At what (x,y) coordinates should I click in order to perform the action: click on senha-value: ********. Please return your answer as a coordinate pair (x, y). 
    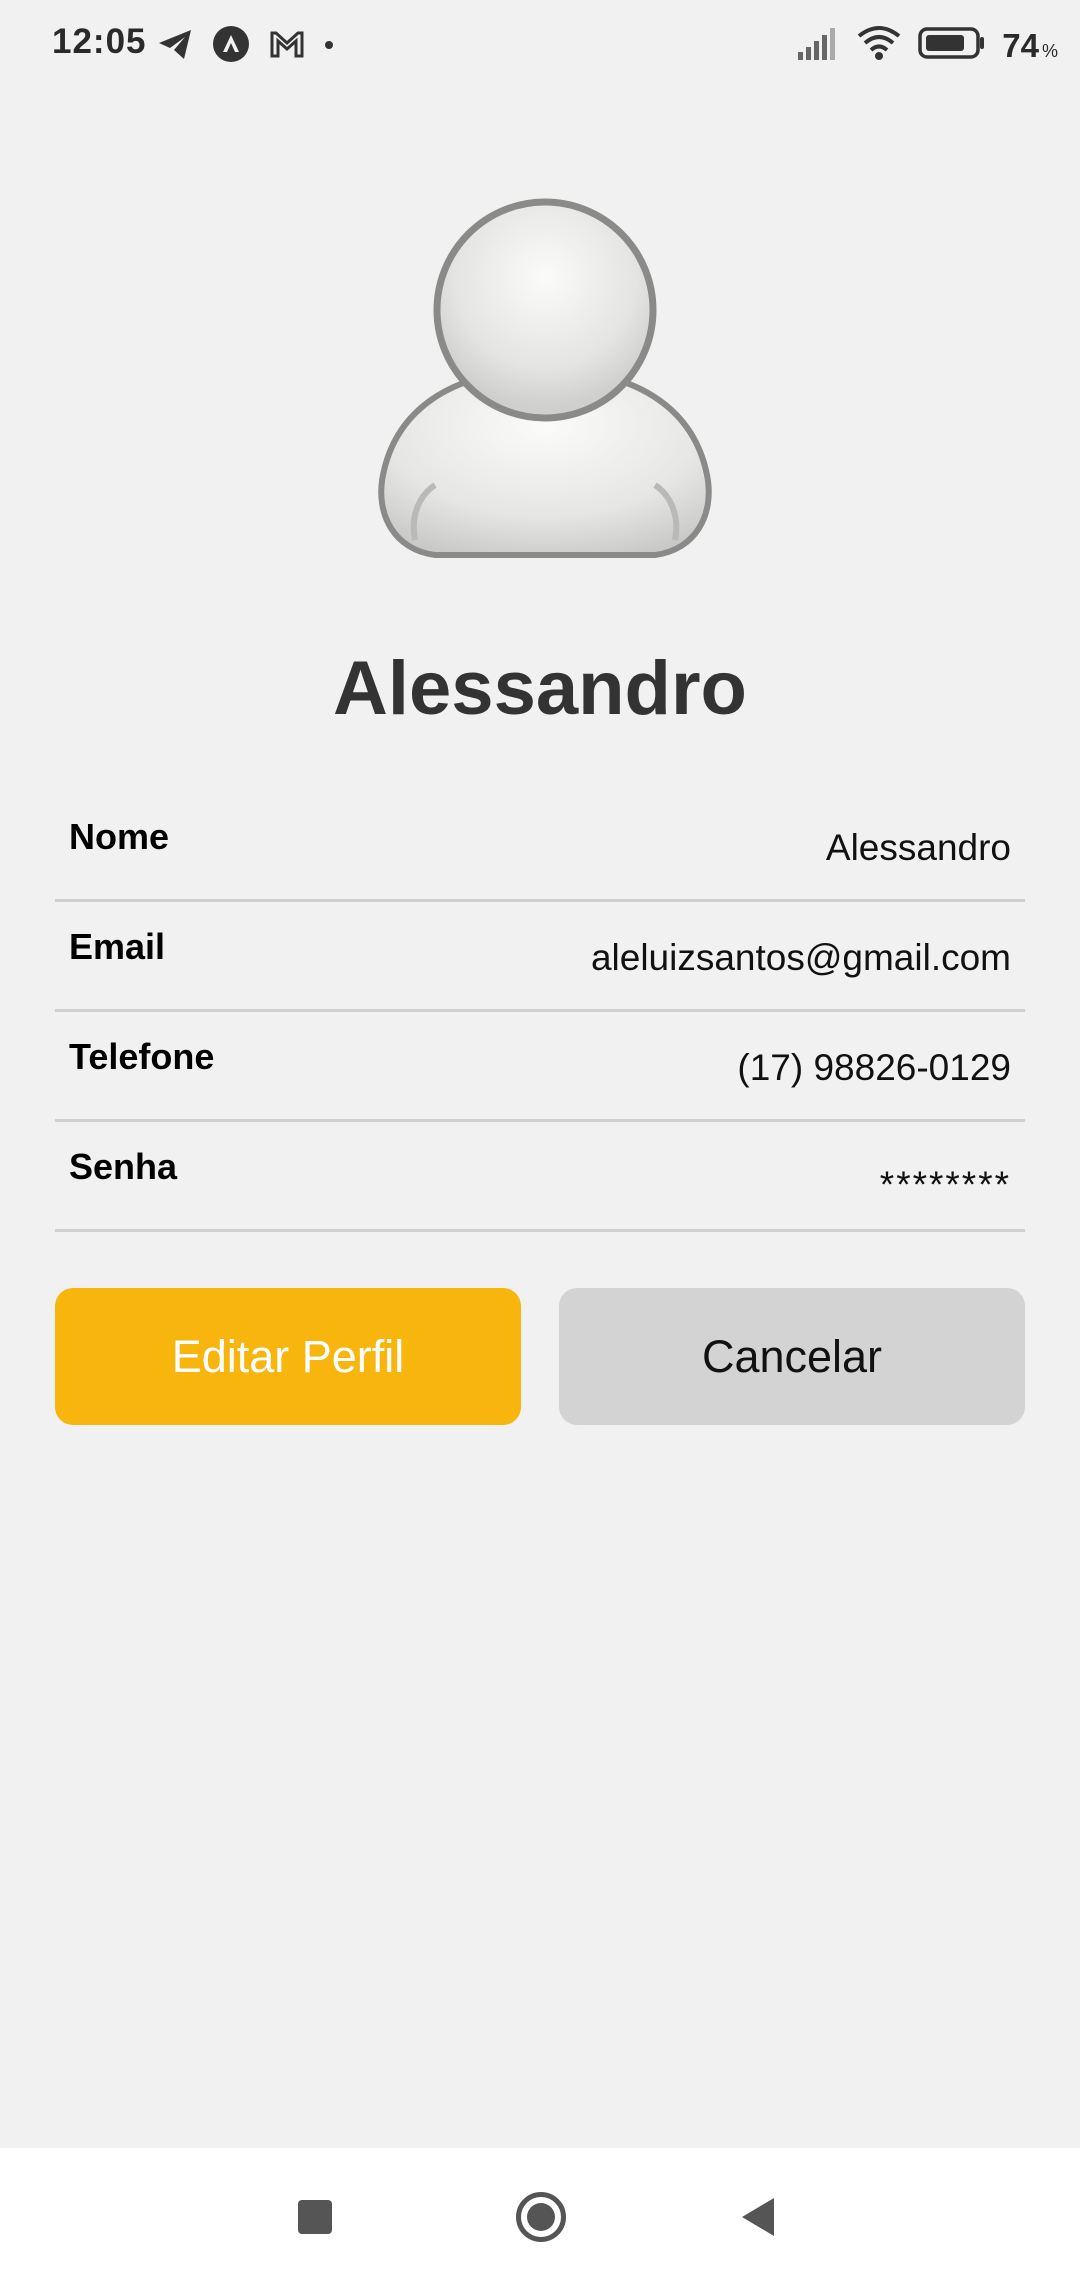
    Looking at the image, I should click on (945, 1184).